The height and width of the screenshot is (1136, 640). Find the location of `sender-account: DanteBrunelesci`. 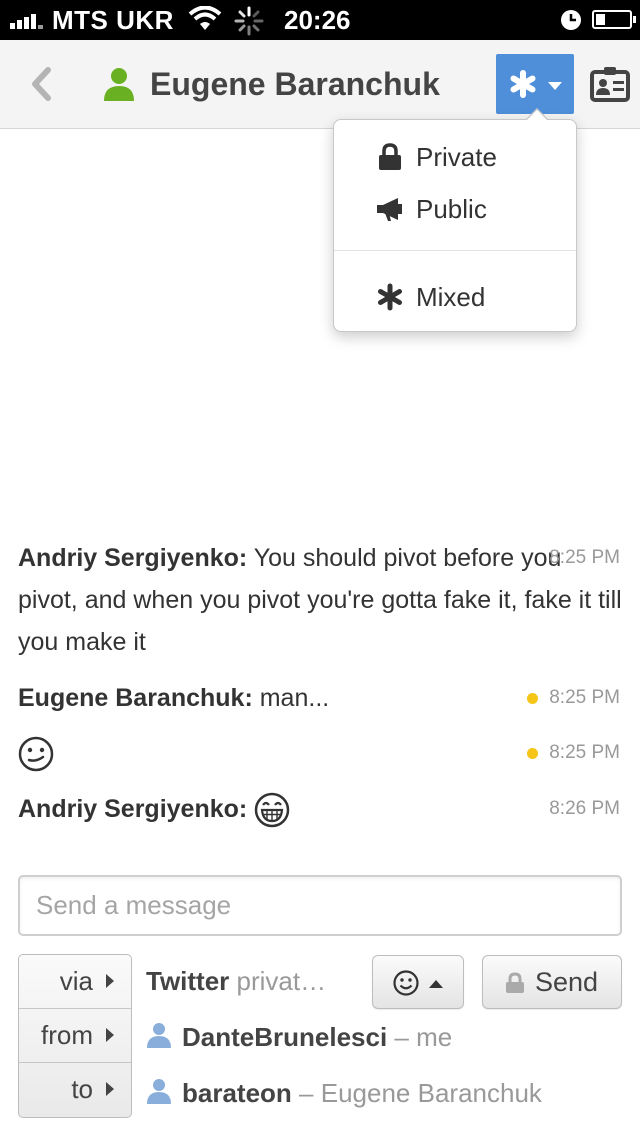

sender-account: DanteBrunelesci is located at coordinates (285, 1037).